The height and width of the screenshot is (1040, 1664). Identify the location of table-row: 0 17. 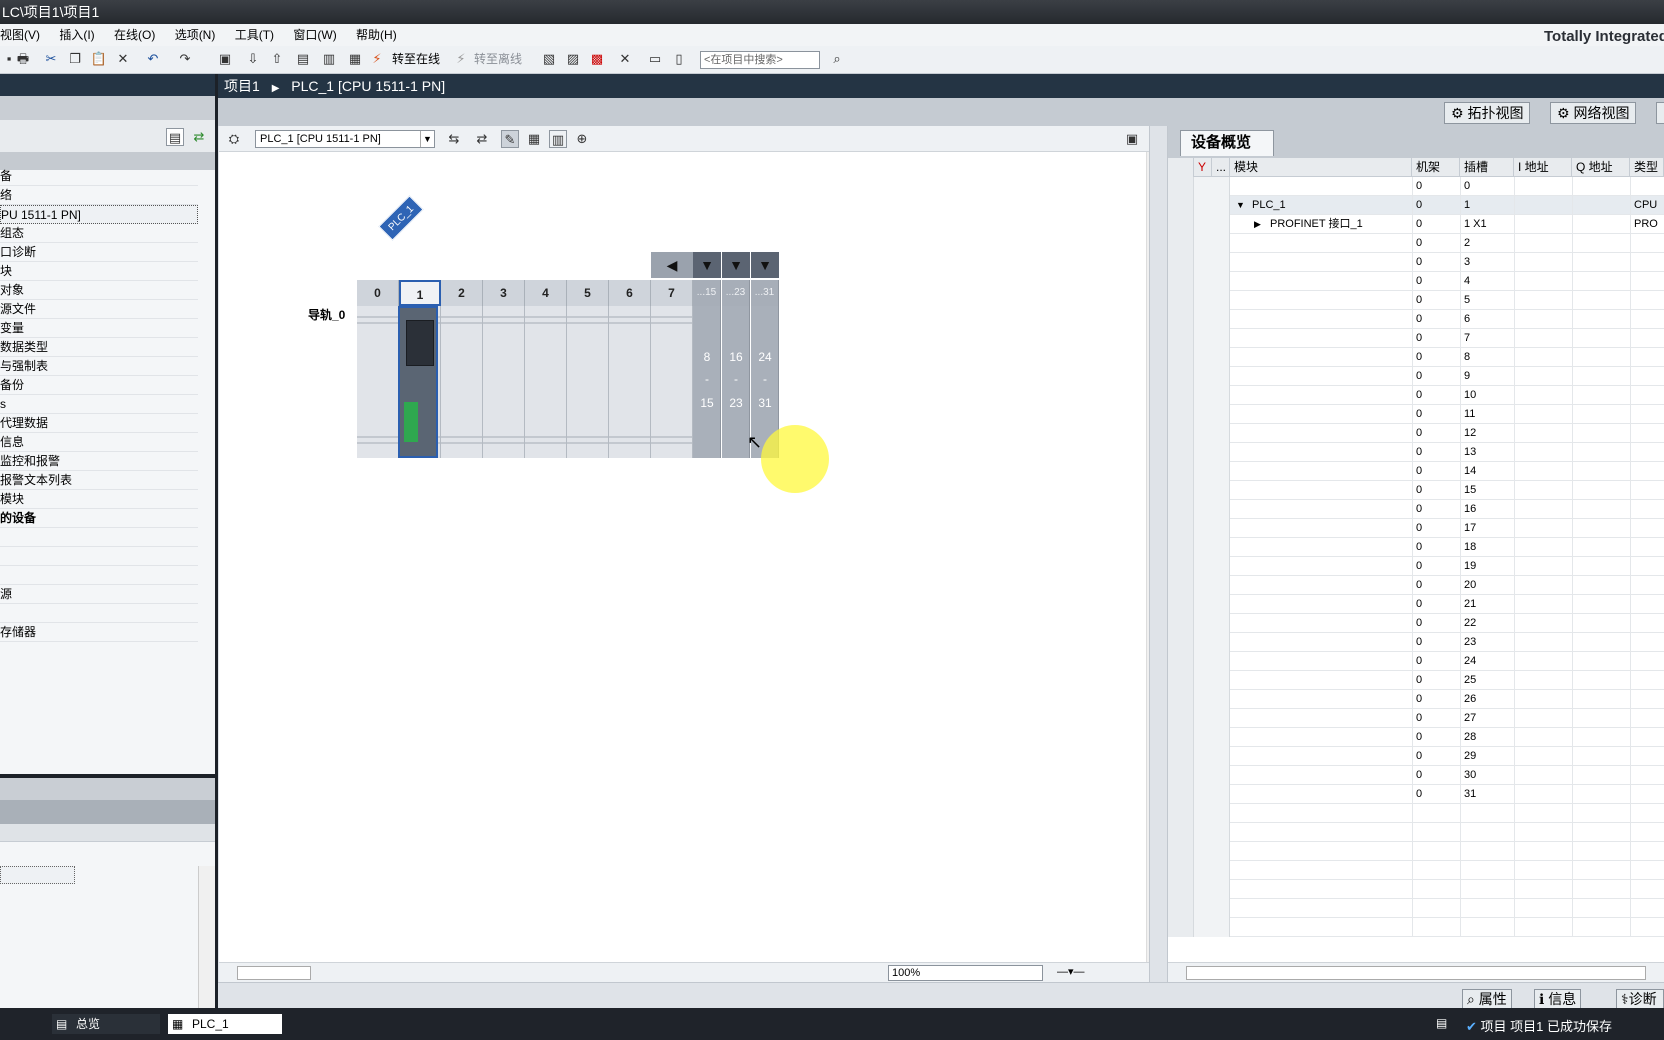
(1416, 528).